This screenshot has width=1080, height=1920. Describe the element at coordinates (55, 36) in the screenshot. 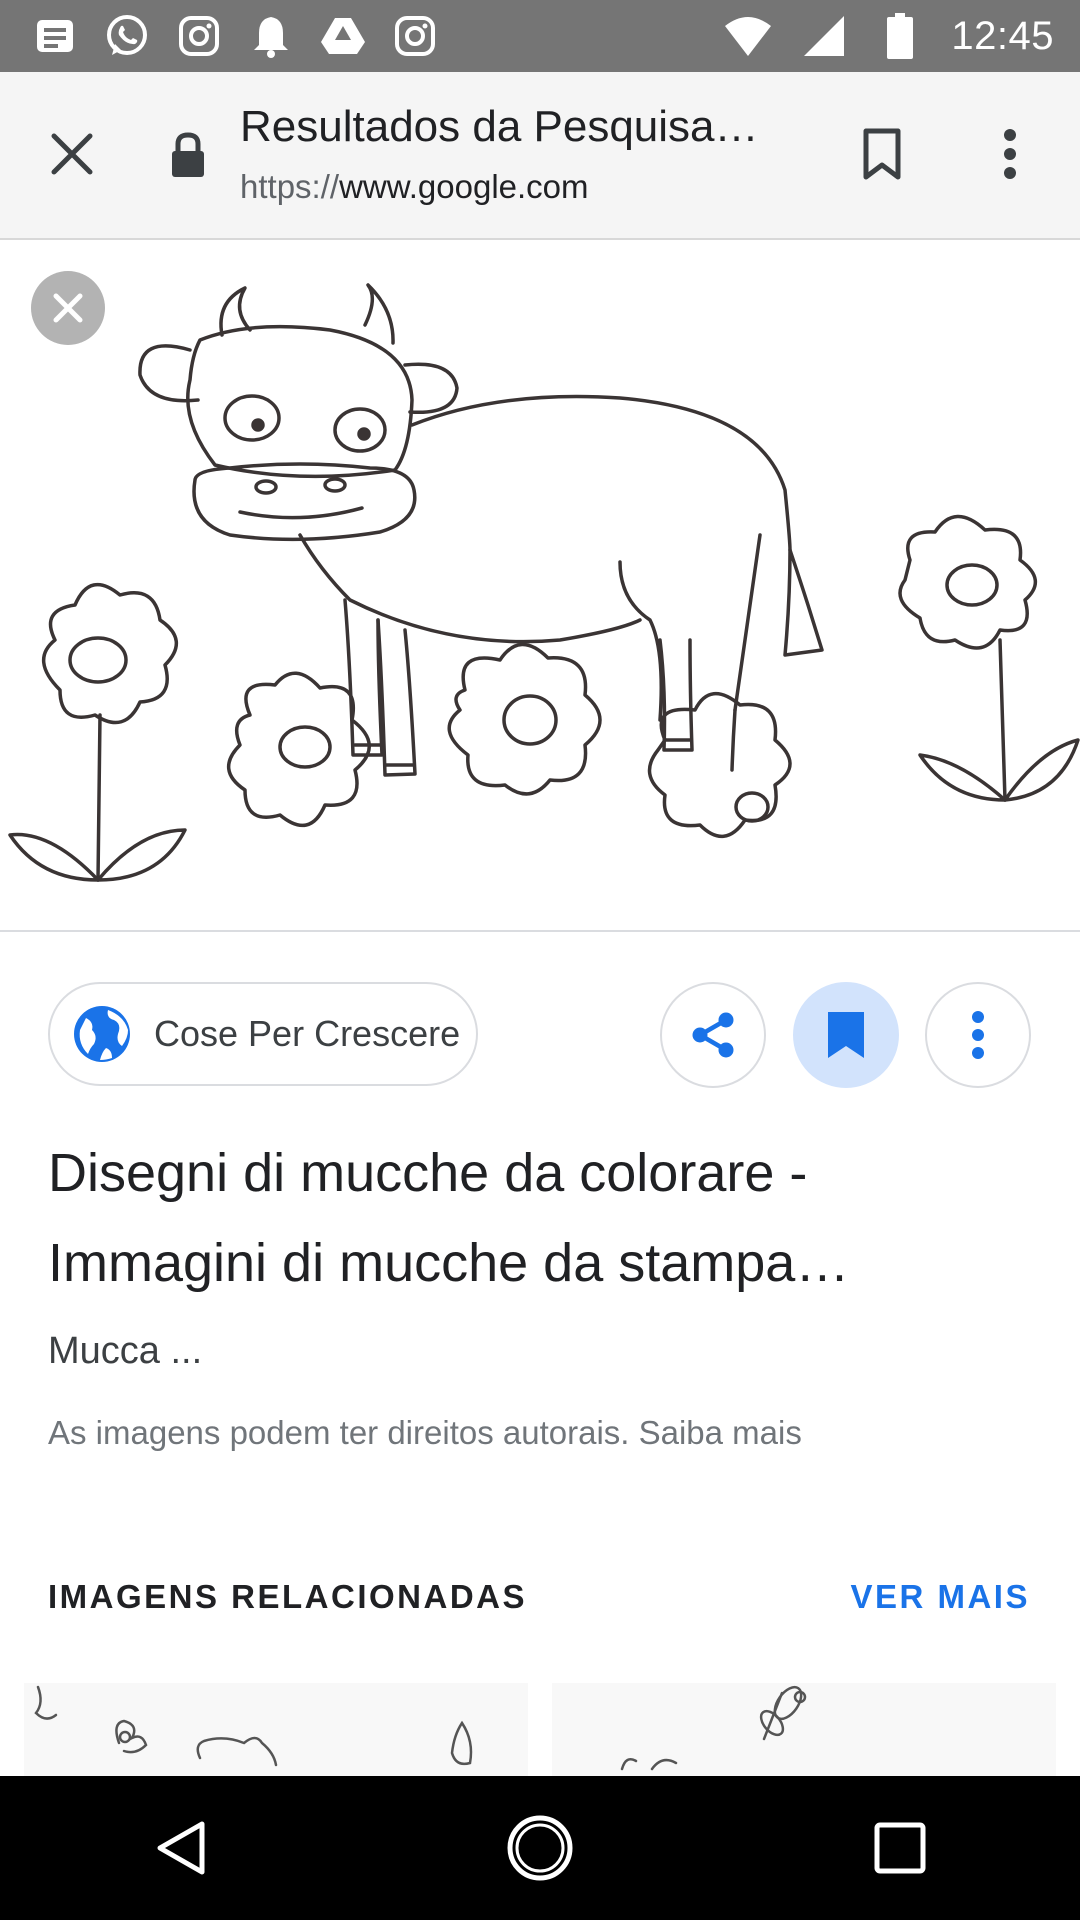

I see `notification-icon` at that location.